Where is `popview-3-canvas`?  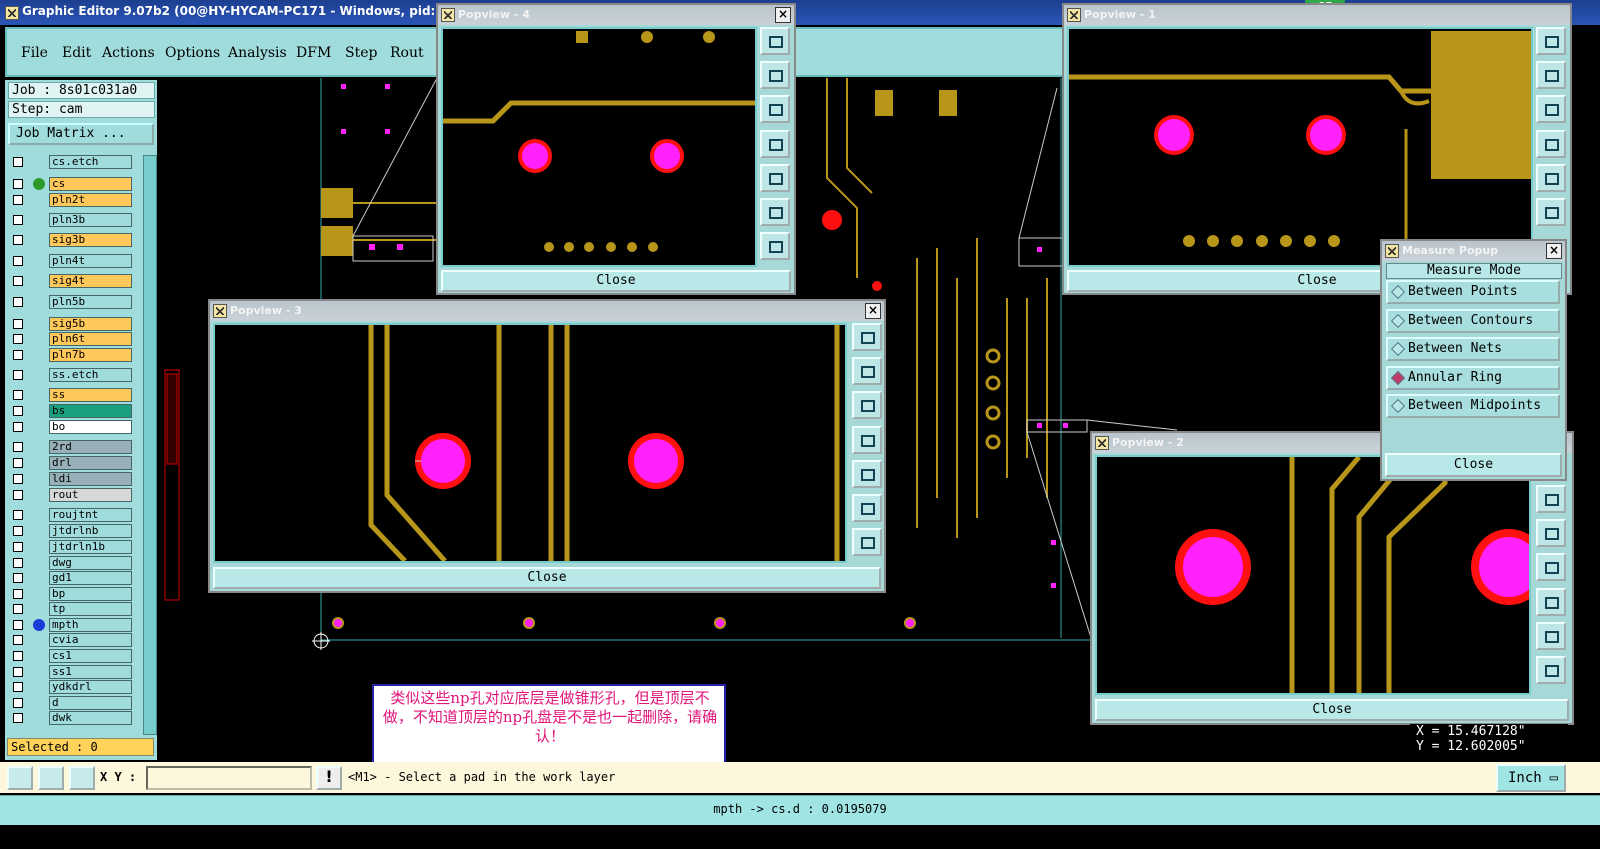 popview-3-canvas is located at coordinates (530, 443).